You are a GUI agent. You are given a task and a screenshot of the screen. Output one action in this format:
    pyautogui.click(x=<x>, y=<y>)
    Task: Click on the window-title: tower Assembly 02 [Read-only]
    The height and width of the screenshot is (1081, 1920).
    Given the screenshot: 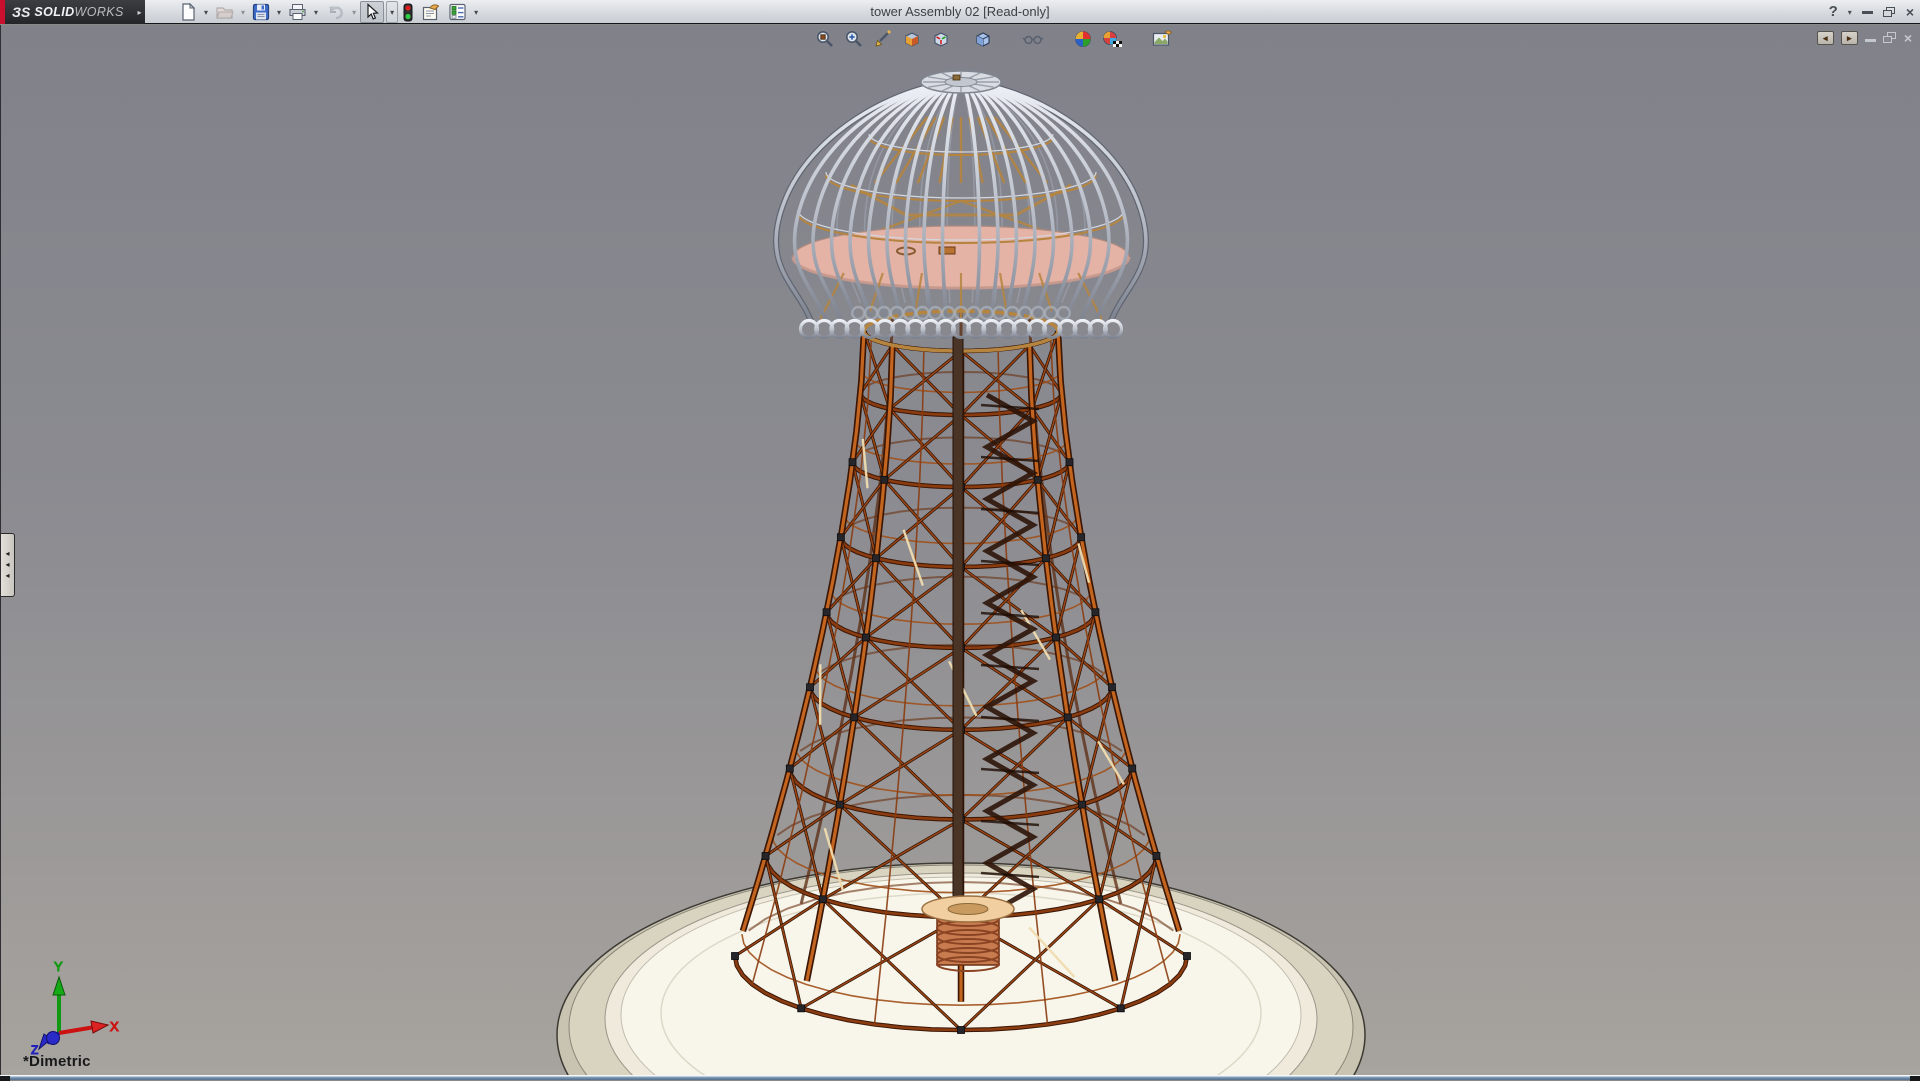 What is the action you would take?
    pyautogui.click(x=959, y=12)
    